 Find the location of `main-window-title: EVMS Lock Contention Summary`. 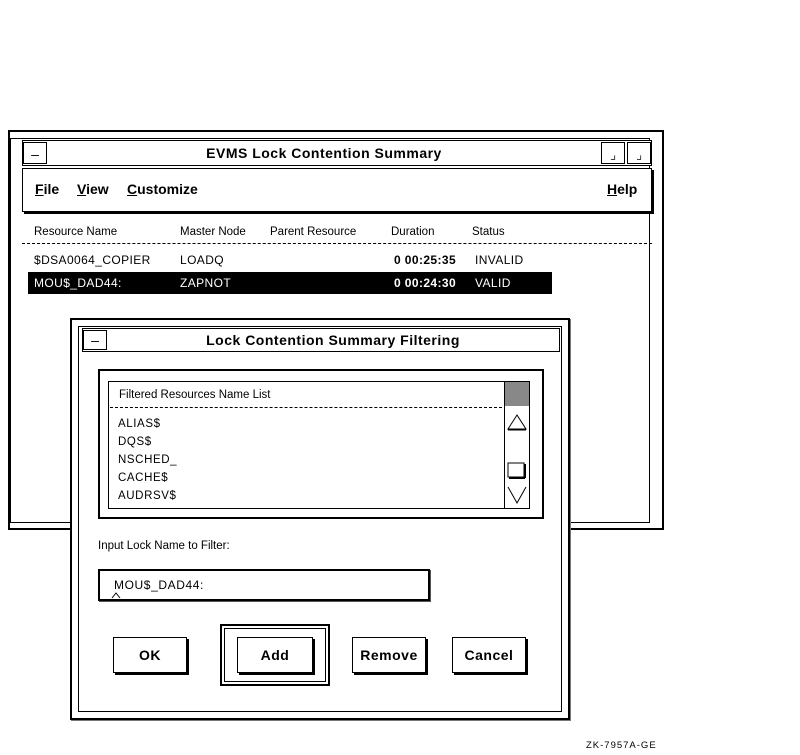

main-window-title: EVMS Lock Contention Summary is located at coordinates (324, 153).